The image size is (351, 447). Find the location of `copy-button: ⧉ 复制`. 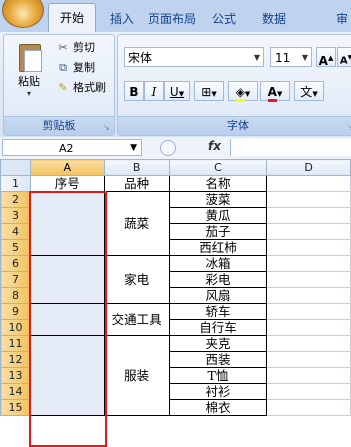

copy-button: ⧉ 复制 is located at coordinates (75, 68).